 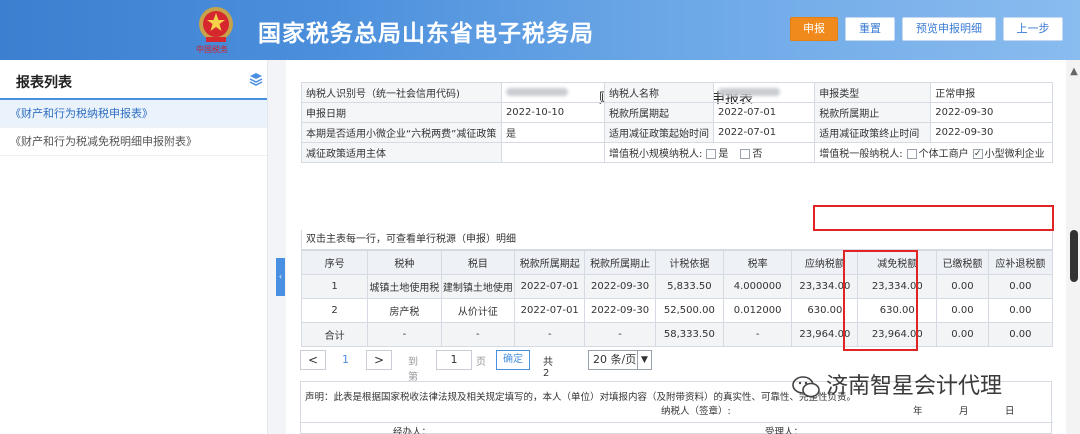 What do you see at coordinates (345, 359) in the screenshot?
I see `current-page: 1` at bounding box center [345, 359].